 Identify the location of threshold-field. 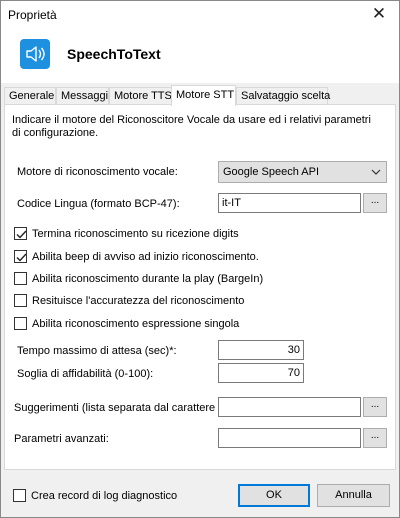
(261, 373).